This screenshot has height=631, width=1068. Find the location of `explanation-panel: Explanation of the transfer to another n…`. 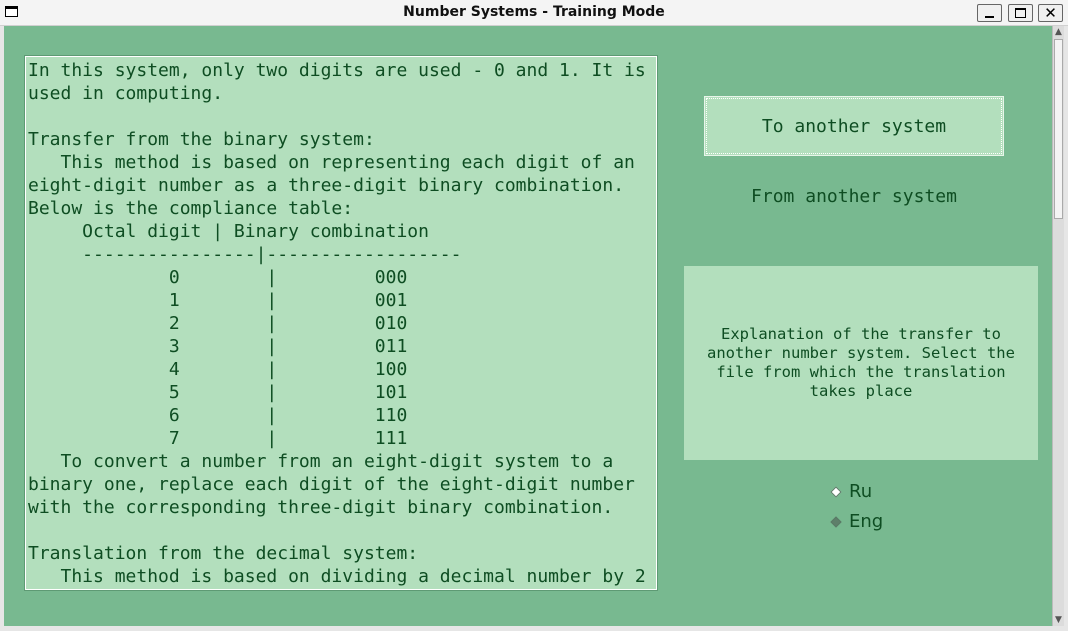

explanation-panel: Explanation of the transfer to another n… is located at coordinates (861, 363).